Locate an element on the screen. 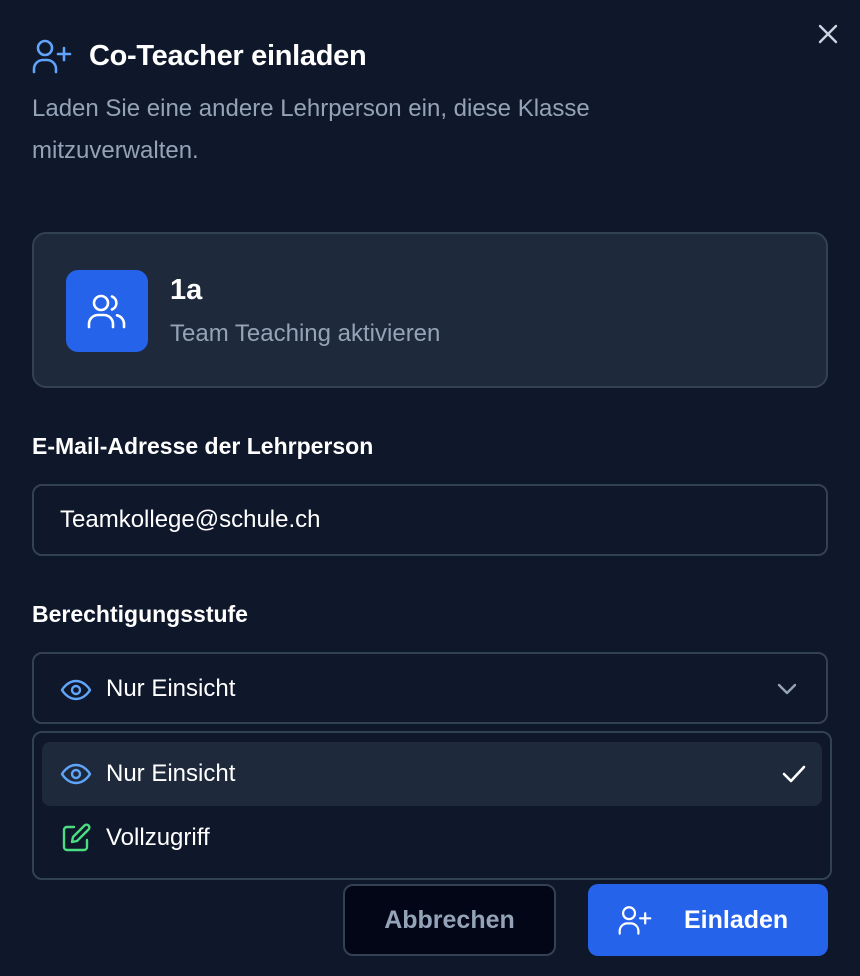  email-label: E-Mail-Adresse der Lehrperson is located at coordinates (203, 446).